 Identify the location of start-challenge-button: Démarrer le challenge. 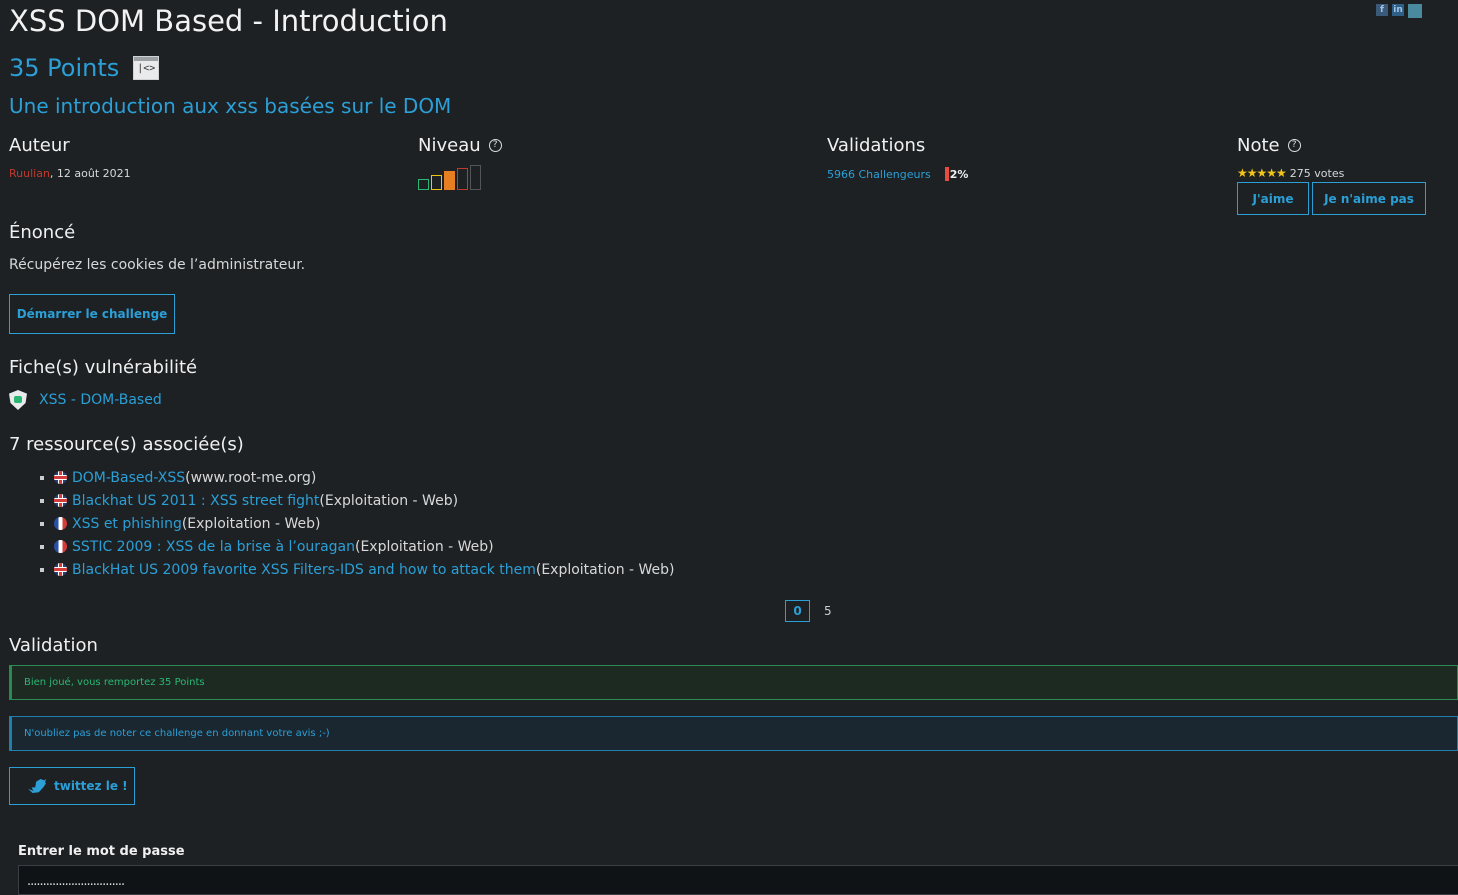
(92, 314).